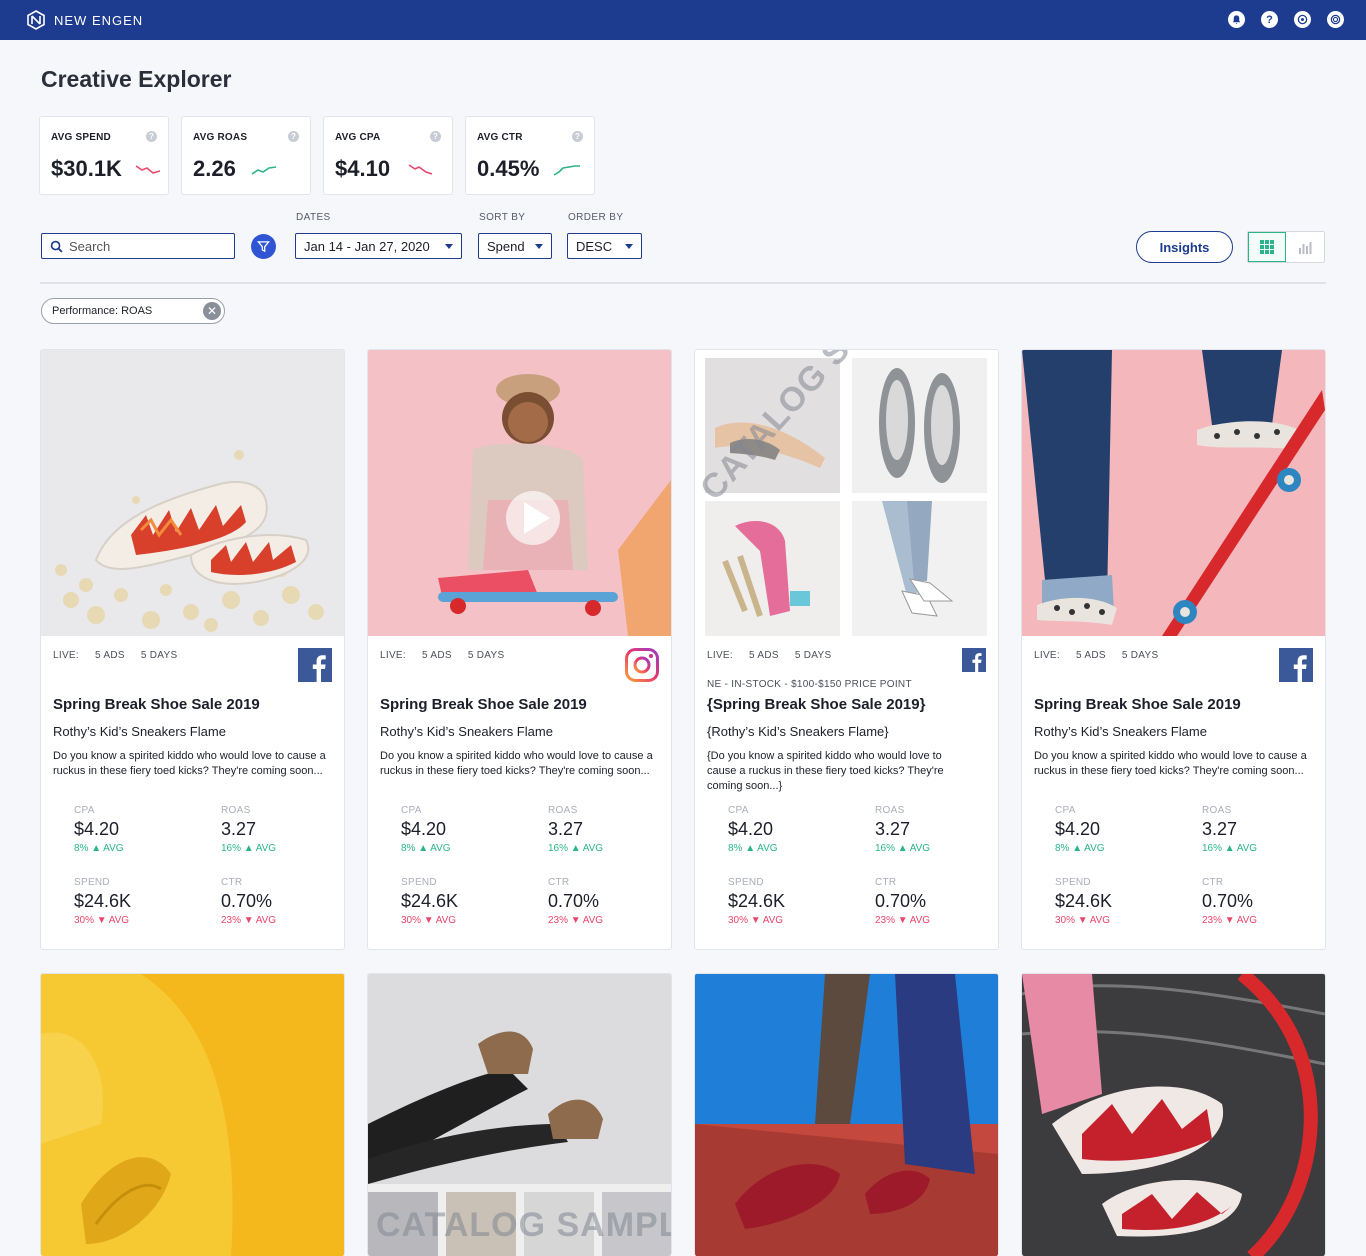 The image size is (1366, 1256). What do you see at coordinates (506, 246) in the screenshot?
I see `sort-by-value: Spend` at bounding box center [506, 246].